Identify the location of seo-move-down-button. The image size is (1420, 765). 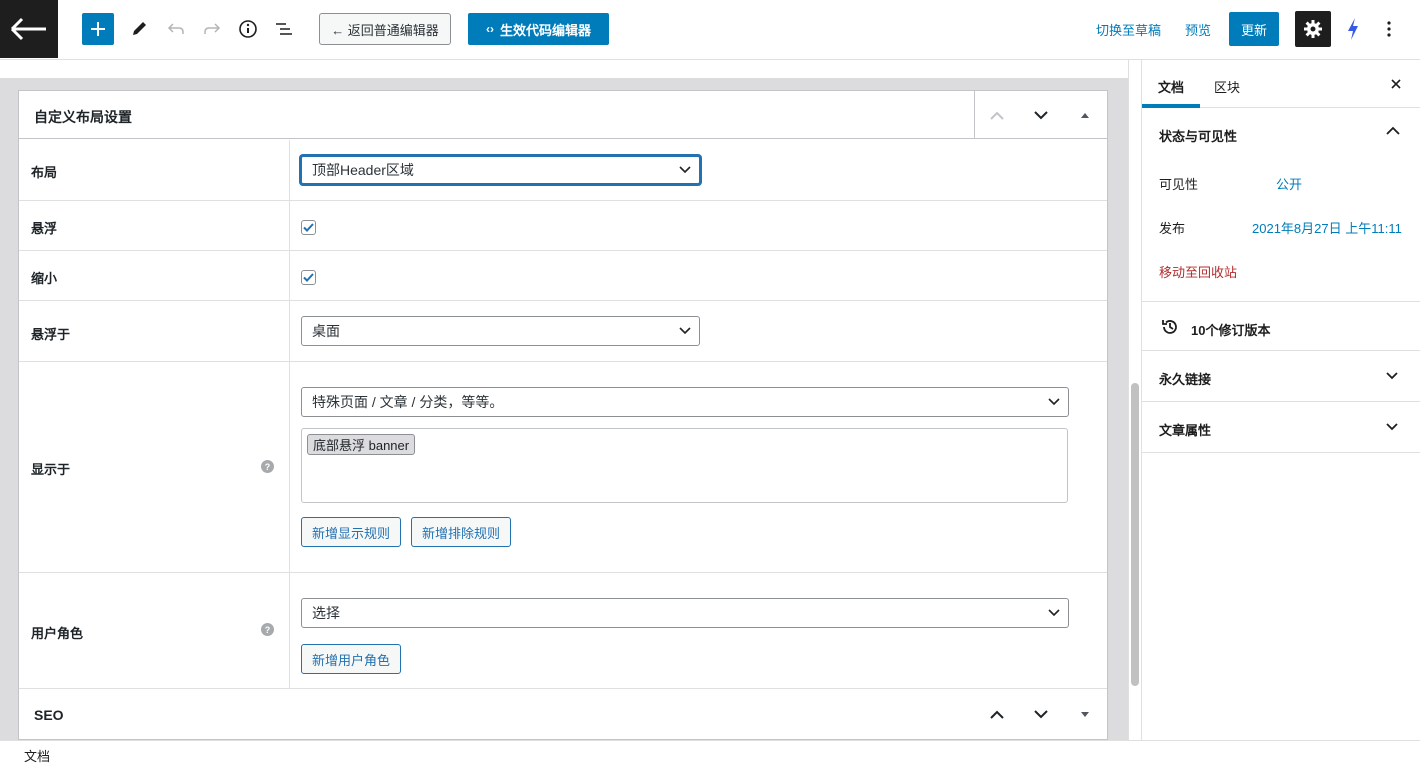
(1041, 714).